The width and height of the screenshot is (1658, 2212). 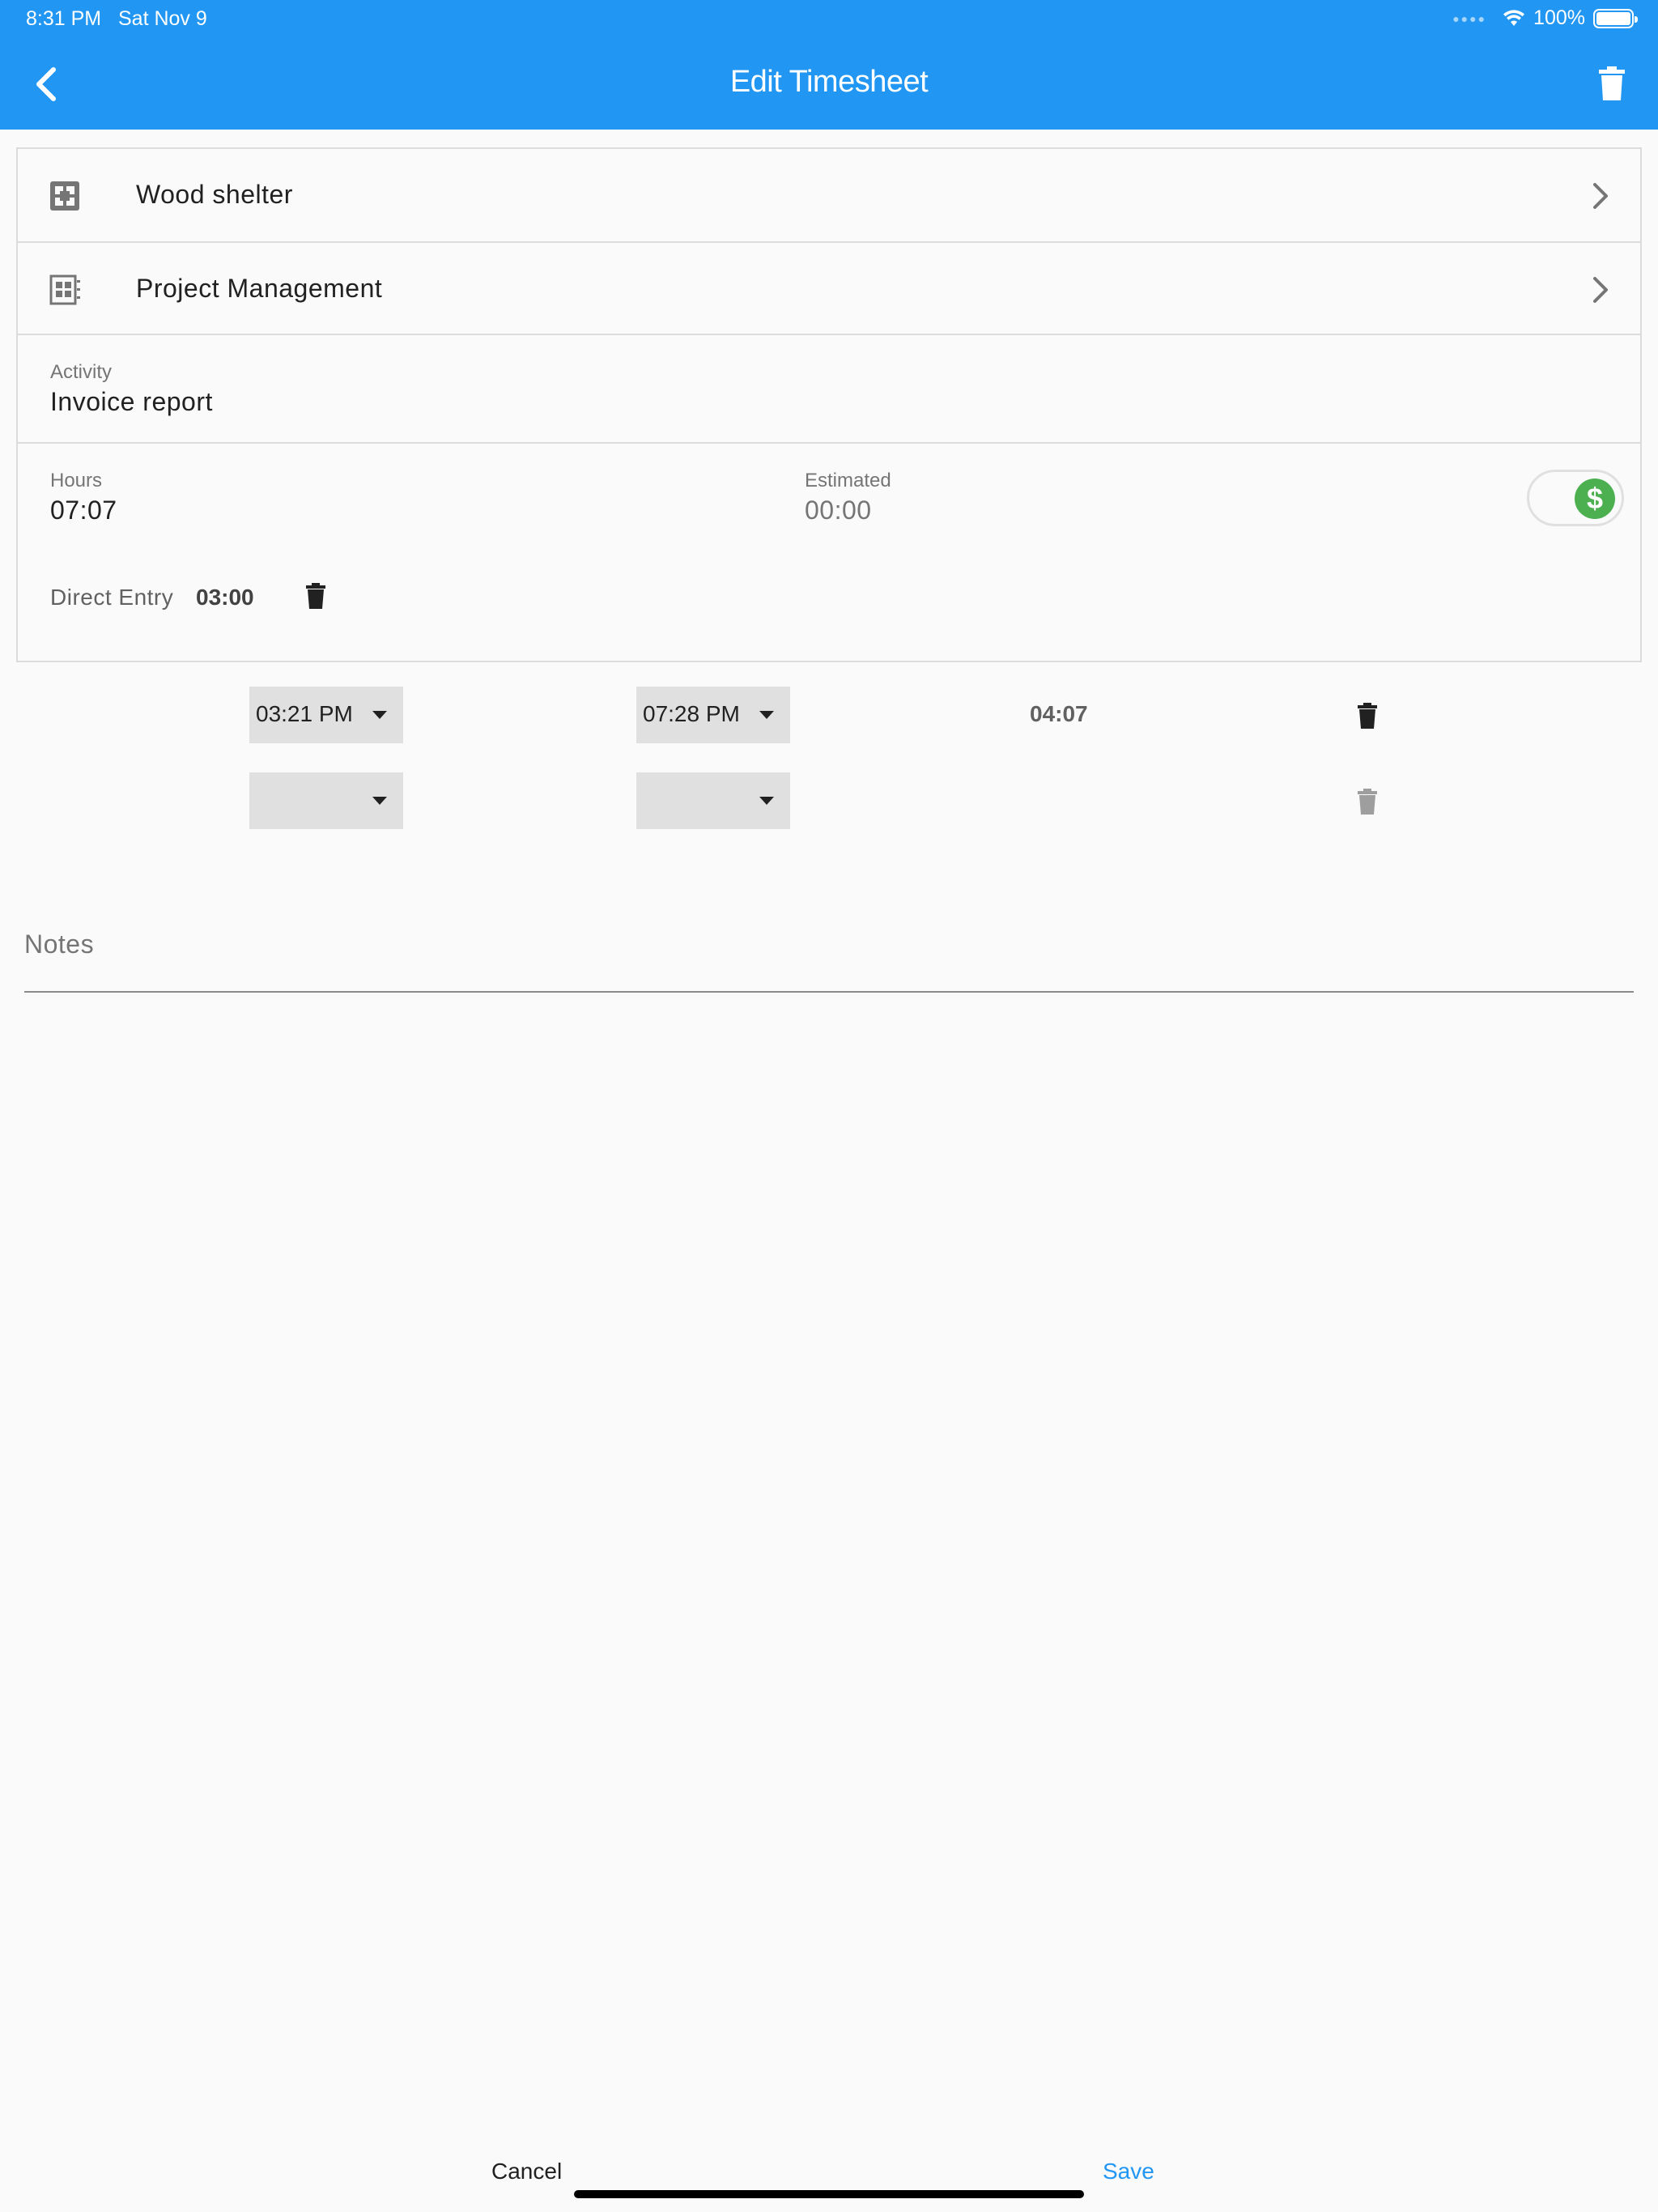 I want to click on project-label: Wood shelter, so click(x=214, y=195).